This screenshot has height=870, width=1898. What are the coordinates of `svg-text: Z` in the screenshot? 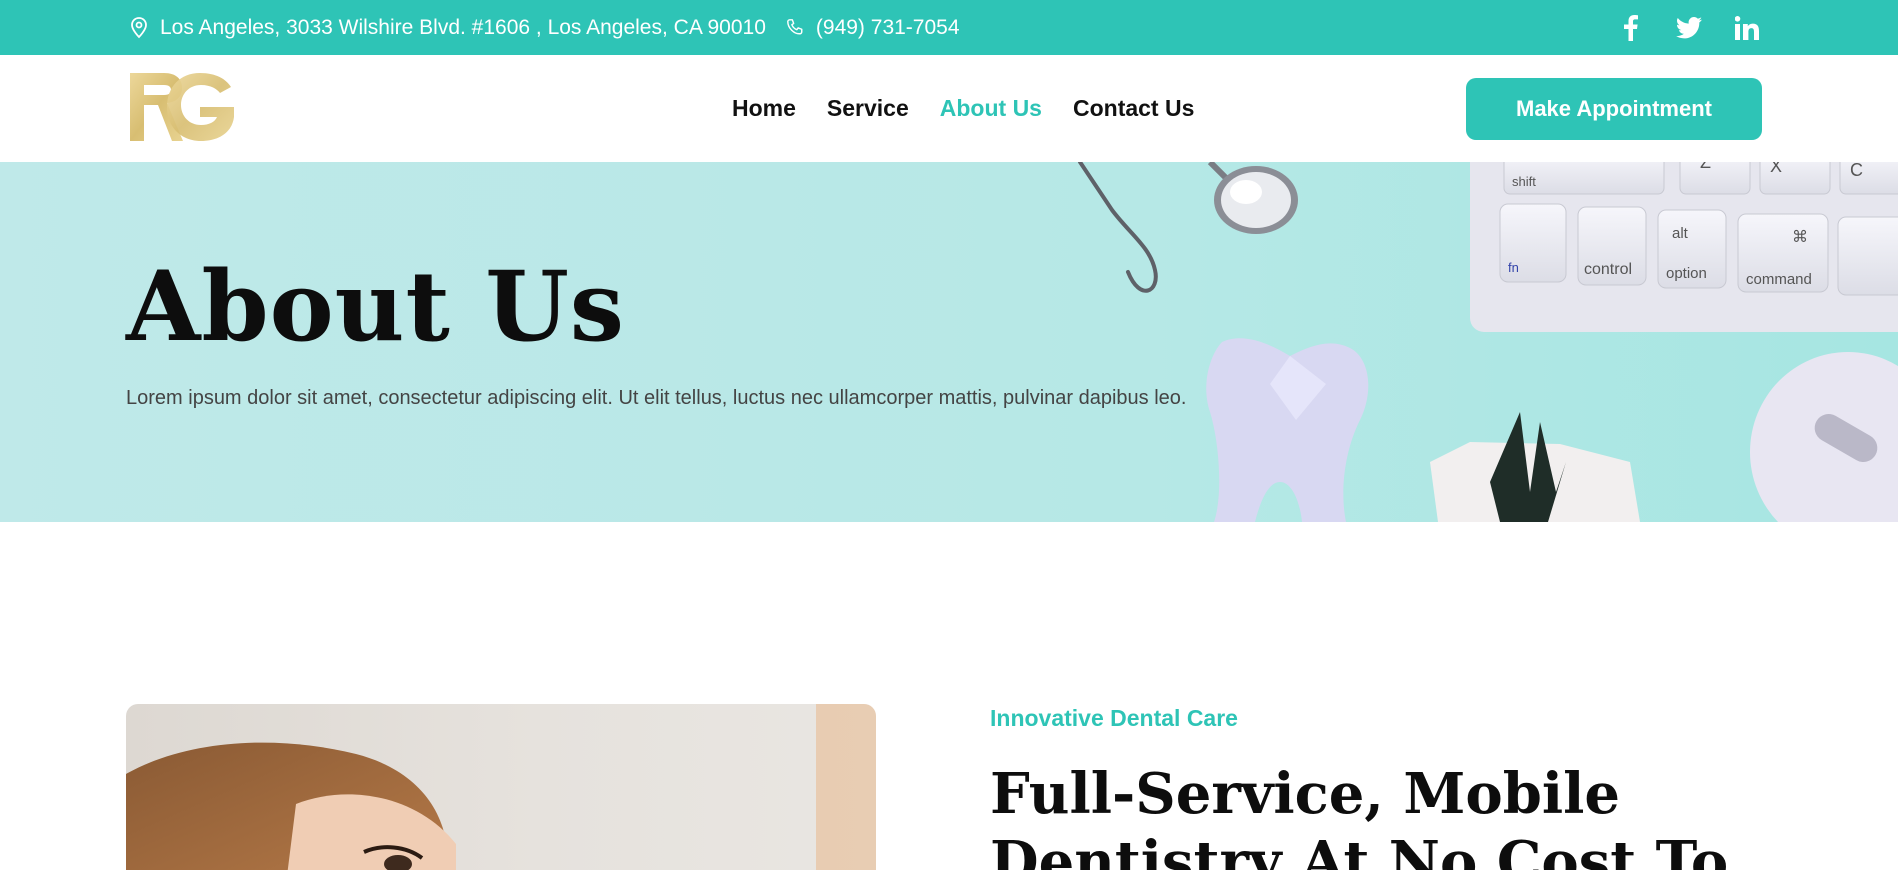 It's located at (1705, 167).